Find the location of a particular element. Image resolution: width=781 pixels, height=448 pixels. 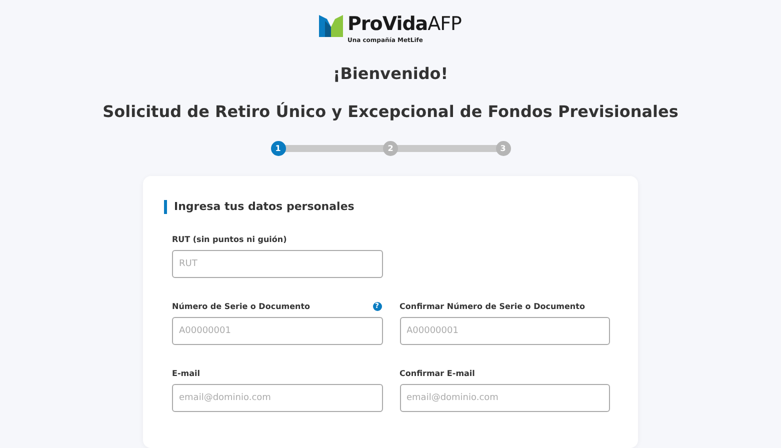

field-label: E-mail is located at coordinates (186, 373).